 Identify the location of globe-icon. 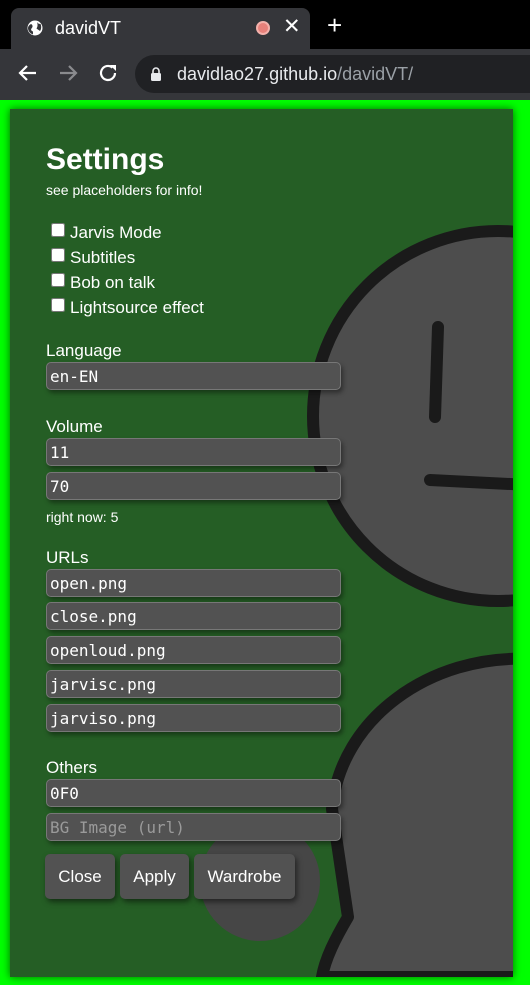
(35, 28).